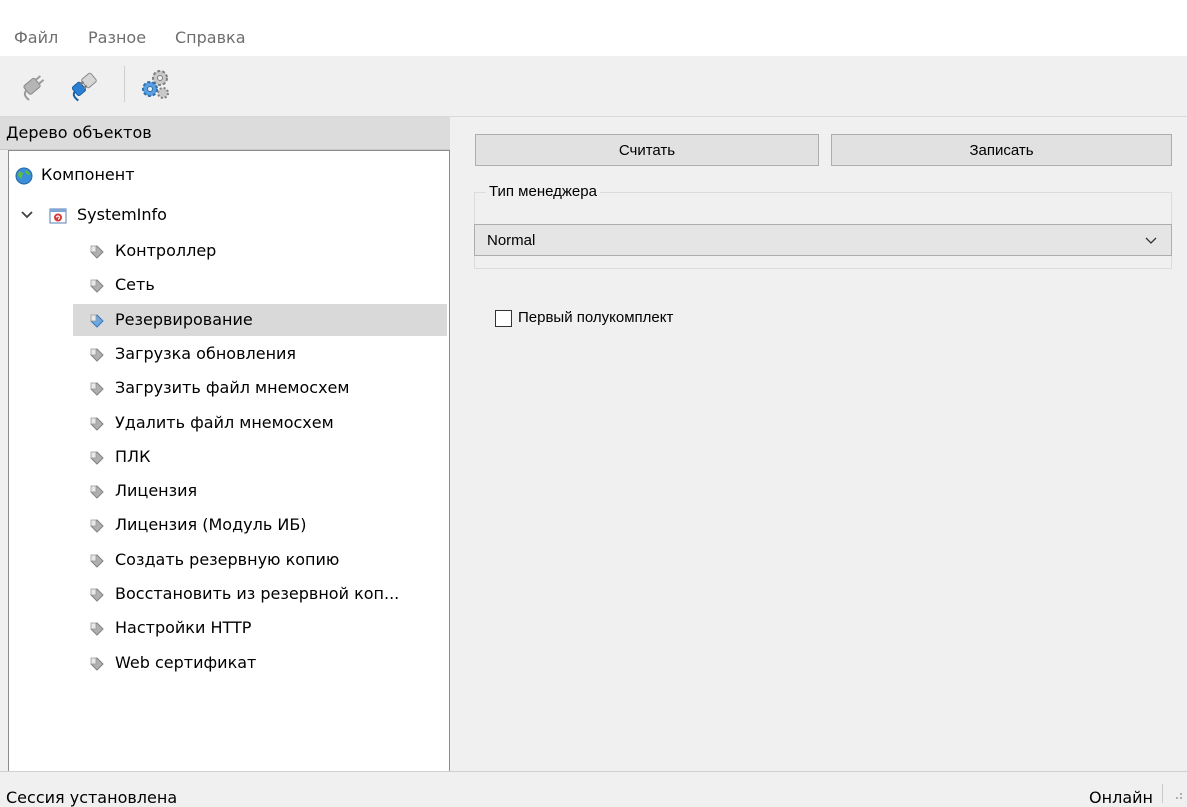 The width and height of the screenshot is (1187, 807). What do you see at coordinates (224, 422) in the screenshot?
I see `tree-item-label: Удалить файл мнемосхем` at bounding box center [224, 422].